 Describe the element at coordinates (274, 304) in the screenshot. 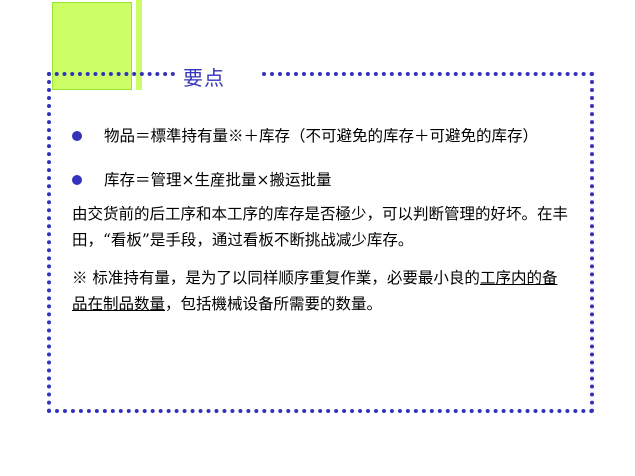

I see `note-suffix: ，包括機械设备所需要的数量。` at that location.